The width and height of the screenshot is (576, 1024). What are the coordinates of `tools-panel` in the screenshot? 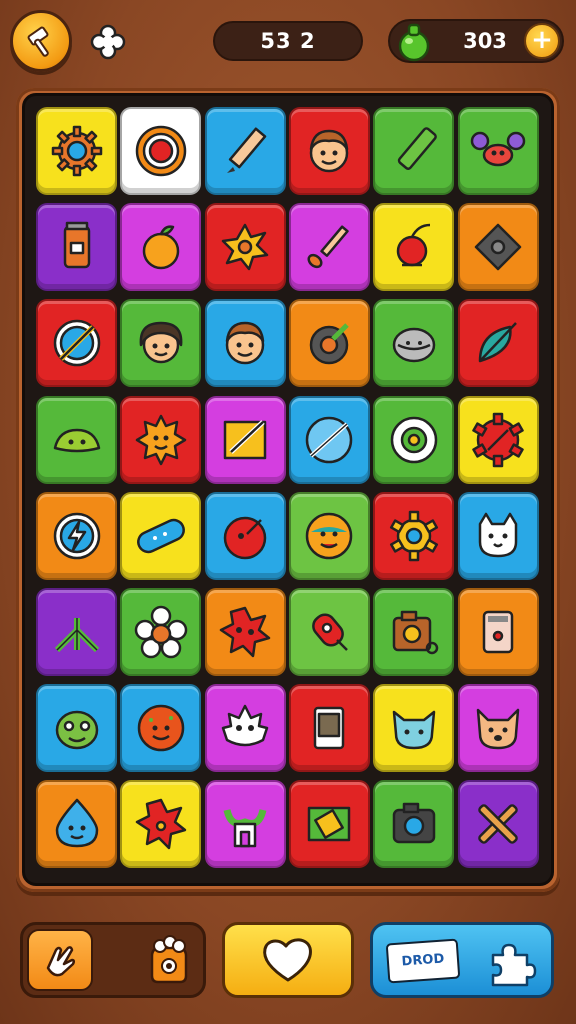 It's located at (113, 960).